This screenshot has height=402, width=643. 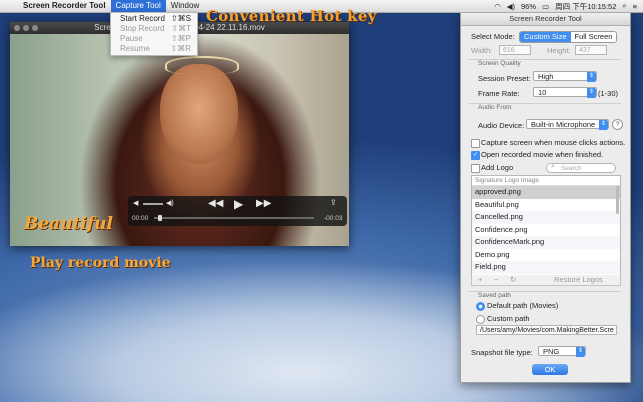 I want to click on add-logo-label: Add Logo, so click(x=497, y=167).